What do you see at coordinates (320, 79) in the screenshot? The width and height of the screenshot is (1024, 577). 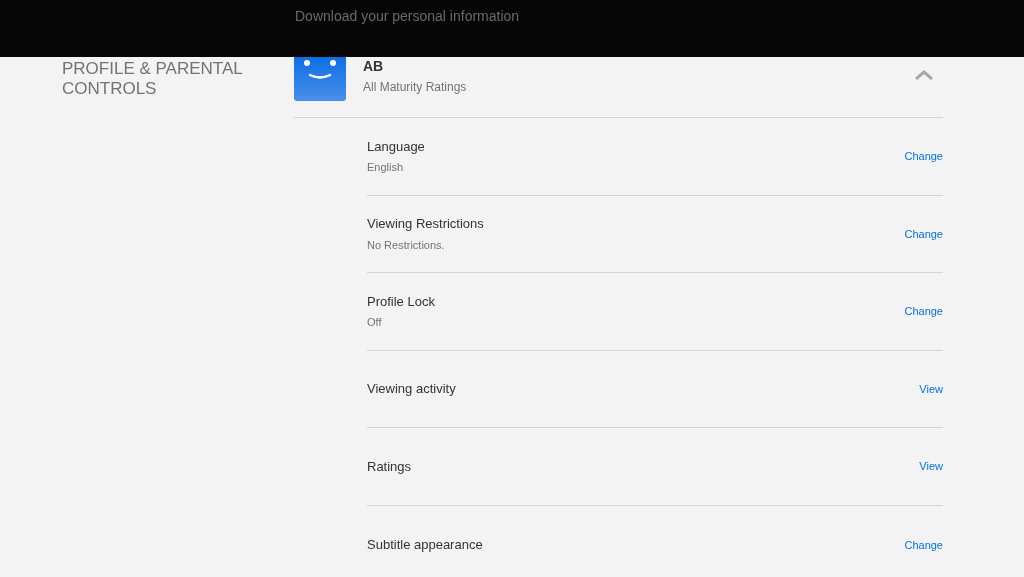 I see `avatar-icon` at bounding box center [320, 79].